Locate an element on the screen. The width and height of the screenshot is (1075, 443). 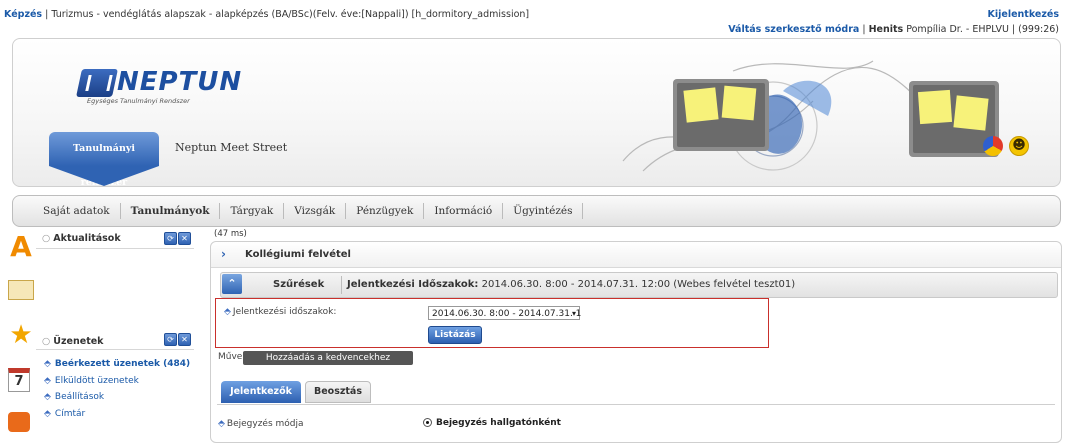
menu-administration: Ügyintézés is located at coordinates (543, 211).